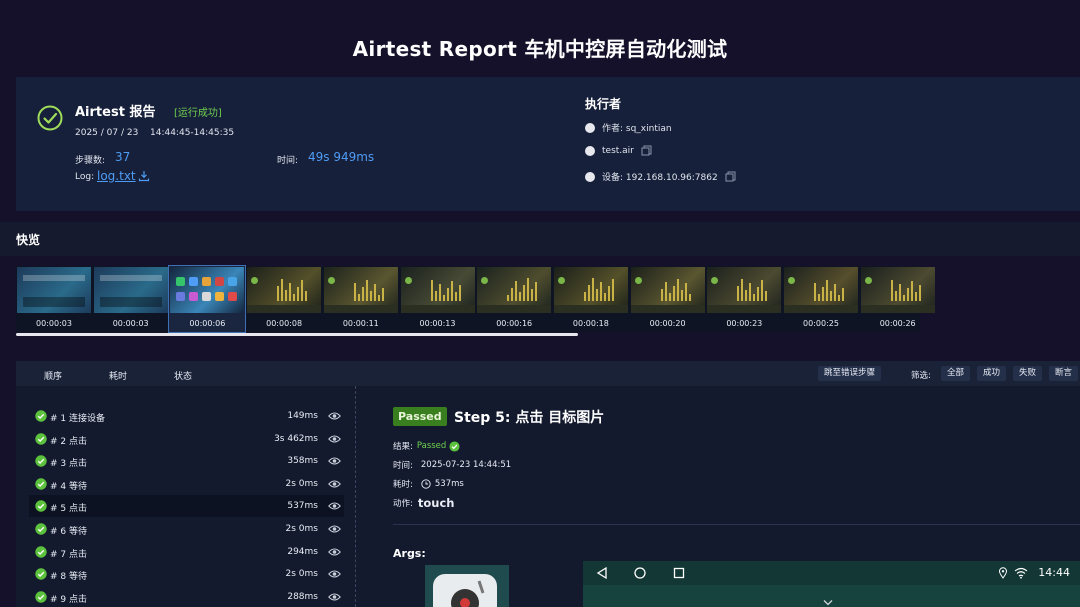 Image resolution: width=1080 pixels, height=607 pixels. I want to click on result-check-icon, so click(454, 446).